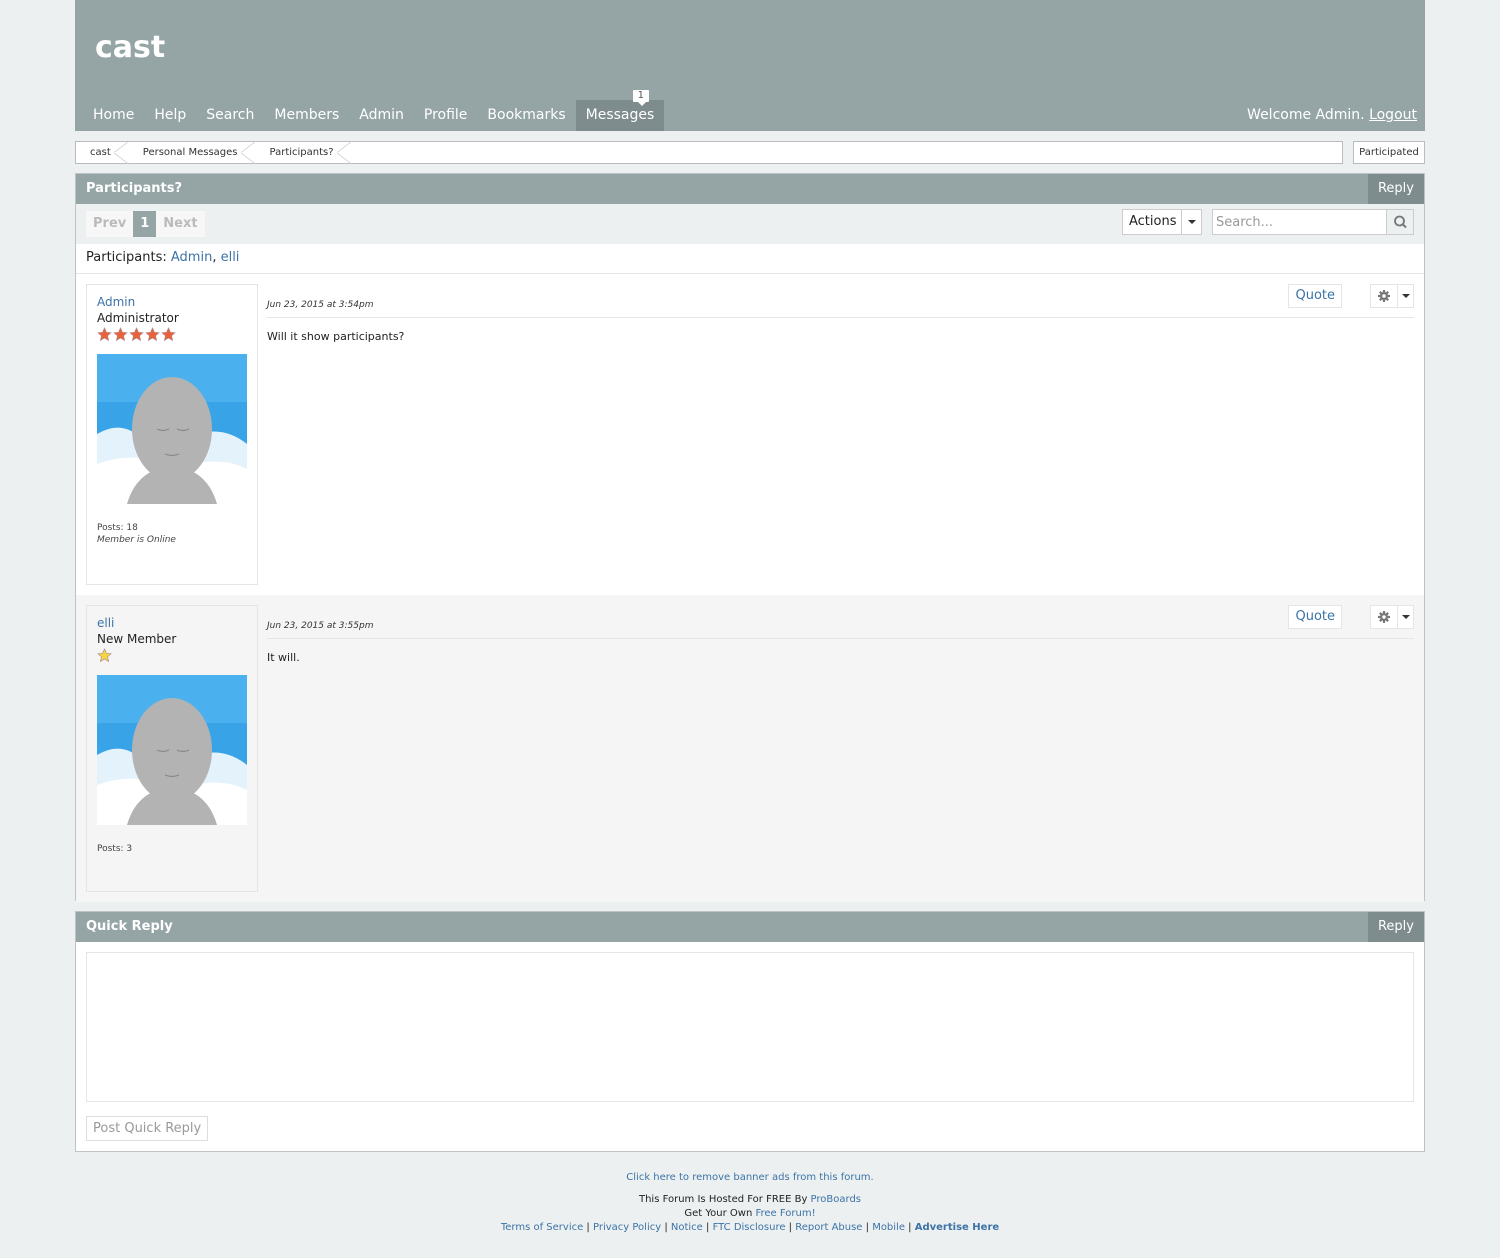 Image resolution: width=1500 pixels, height=1258 pixels. Describe the element at coordinates (304, 152) in the screenshot. I see `breadcrumb-current: Participants?` at that location.